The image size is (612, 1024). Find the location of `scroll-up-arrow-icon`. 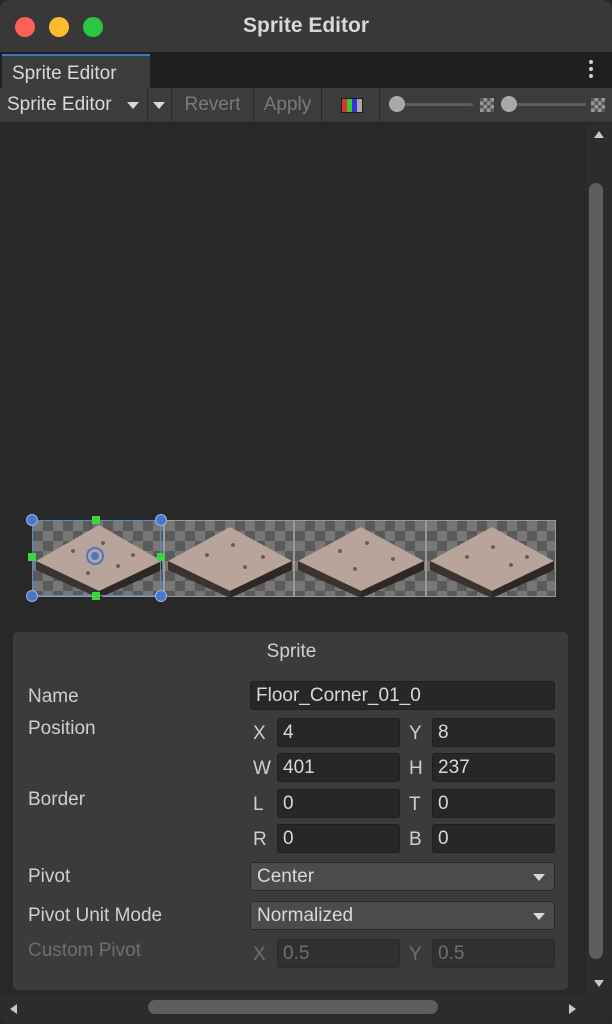

scroll-up-arrow-icon is located at coordinates (599, 134).